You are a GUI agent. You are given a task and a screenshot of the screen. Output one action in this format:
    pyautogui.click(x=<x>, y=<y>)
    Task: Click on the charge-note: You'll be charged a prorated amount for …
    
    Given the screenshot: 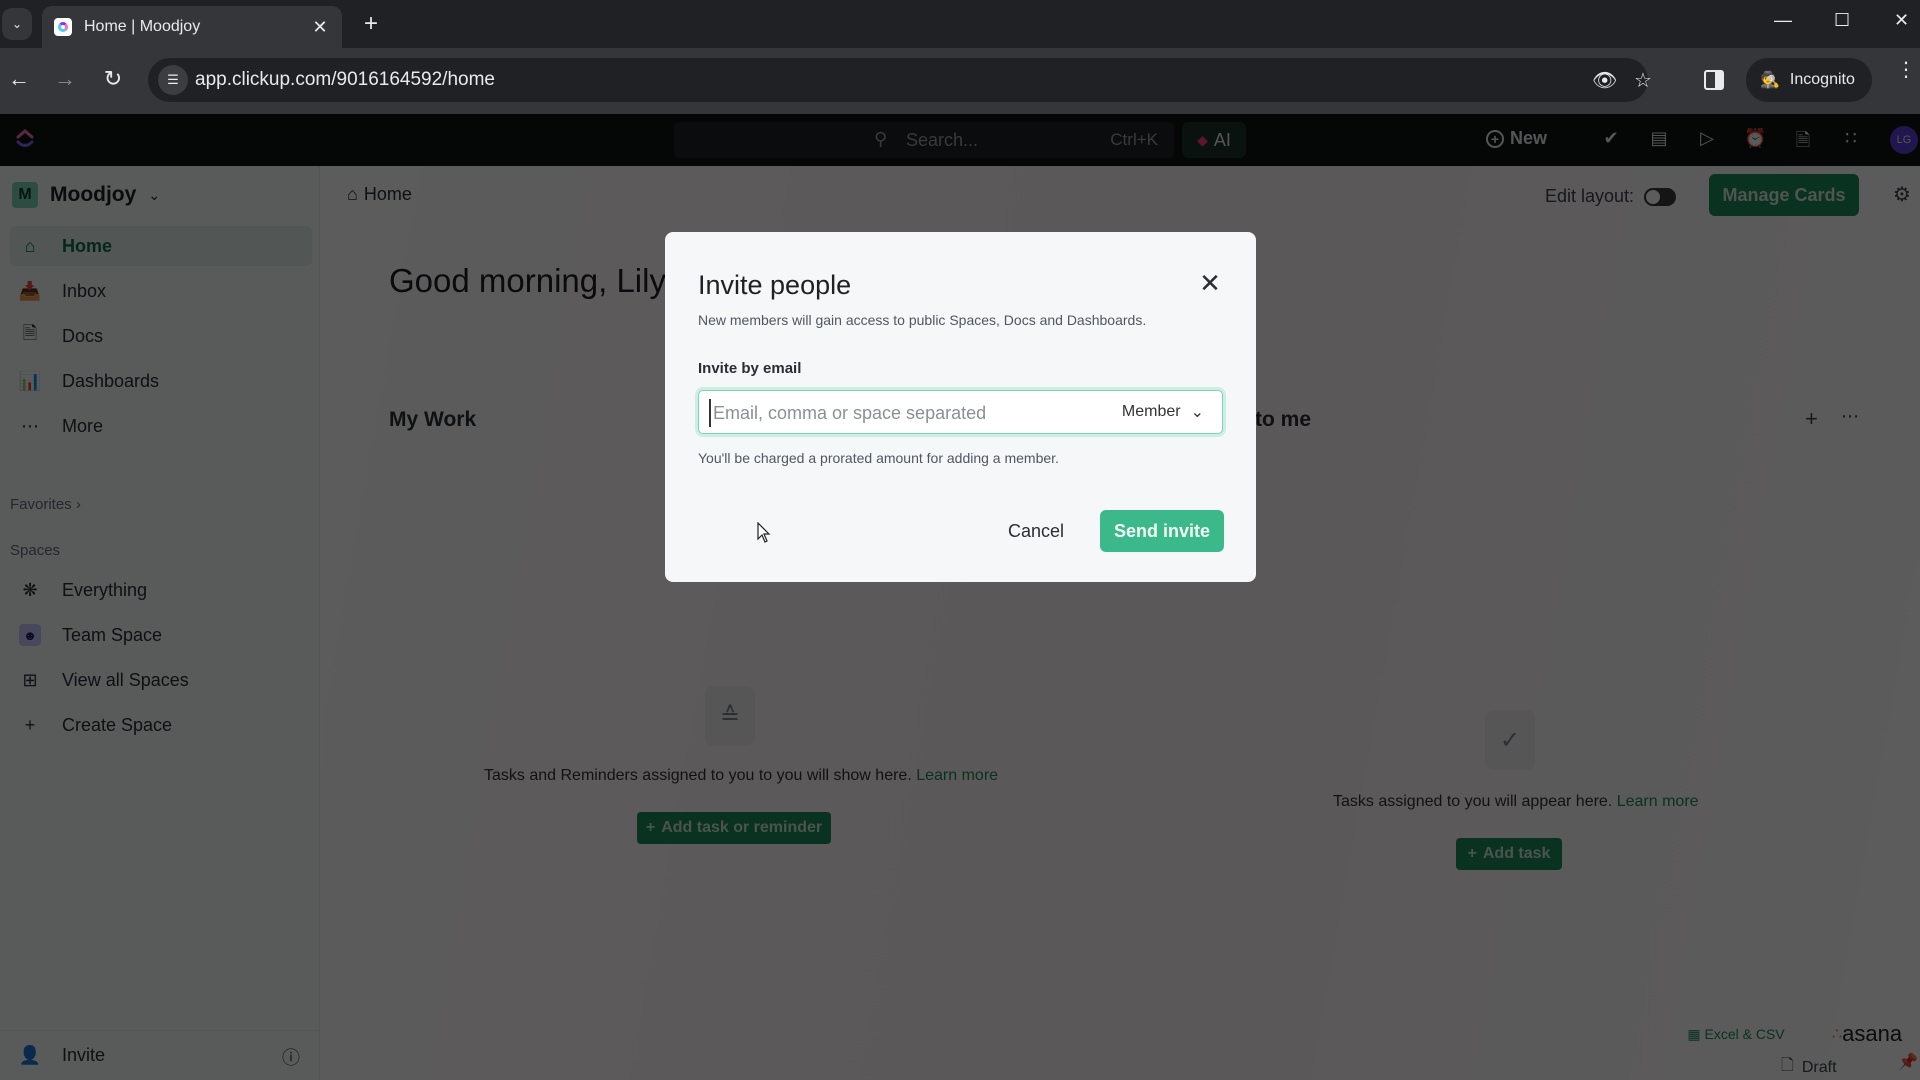 What is the action you would take?
    pyautogui.click(x=878, y=458)
    